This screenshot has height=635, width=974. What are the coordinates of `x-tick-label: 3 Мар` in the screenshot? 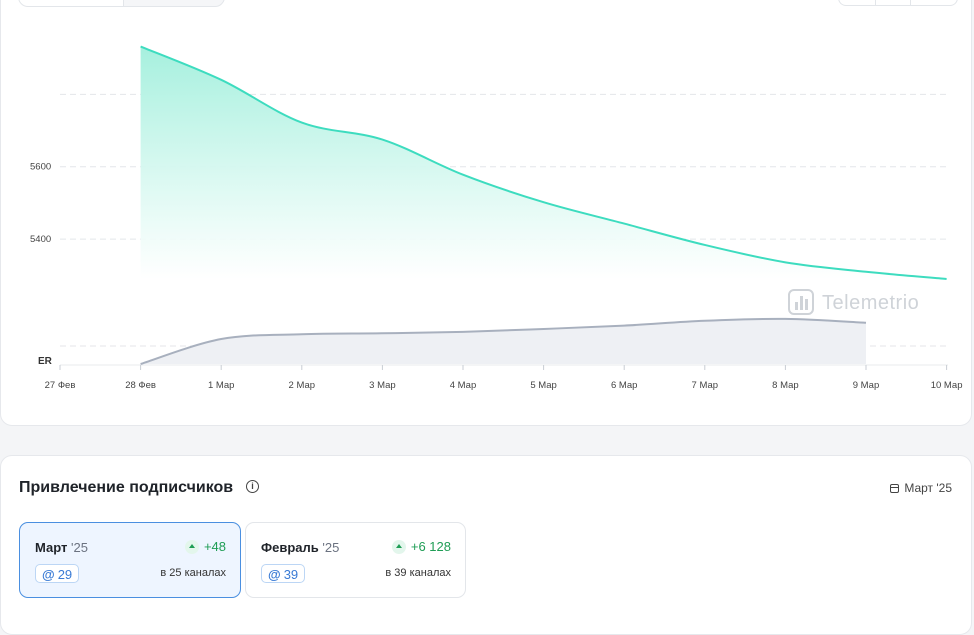 It's located at (382, 385).